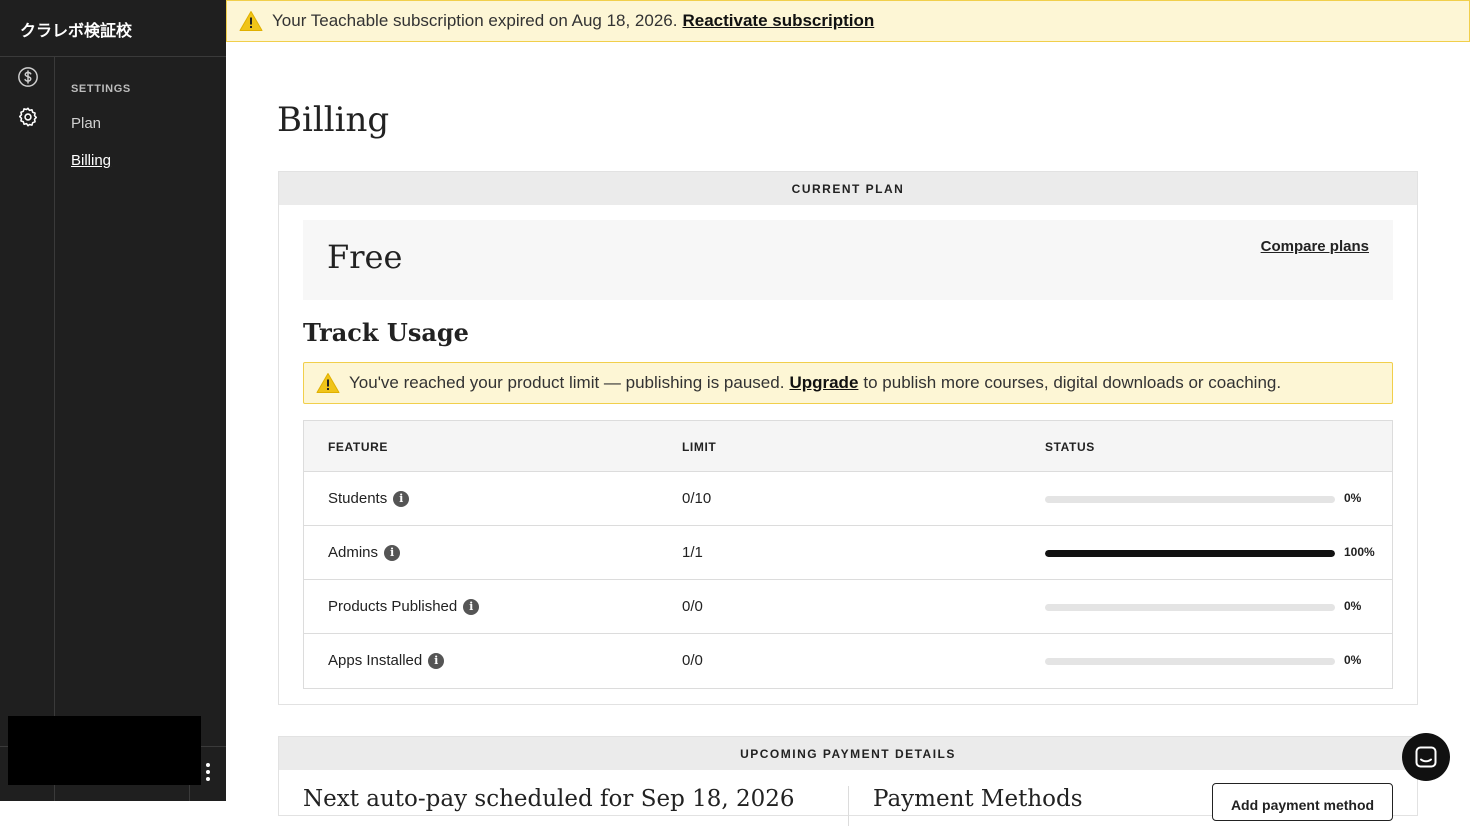 This screenshot has width=1470, height=826. I want to click on usage-percent: 100%, so click(1359, 552).